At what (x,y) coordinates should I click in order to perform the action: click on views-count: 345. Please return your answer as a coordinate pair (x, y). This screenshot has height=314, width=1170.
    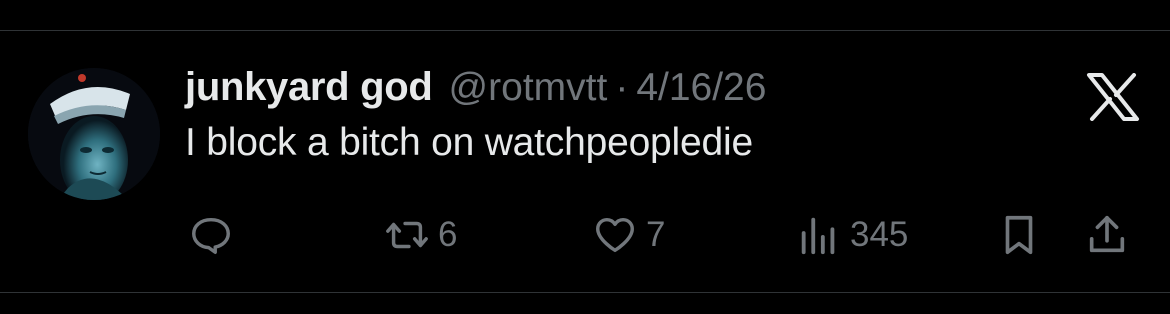
    Looking at the image, I should click on (879, 234).